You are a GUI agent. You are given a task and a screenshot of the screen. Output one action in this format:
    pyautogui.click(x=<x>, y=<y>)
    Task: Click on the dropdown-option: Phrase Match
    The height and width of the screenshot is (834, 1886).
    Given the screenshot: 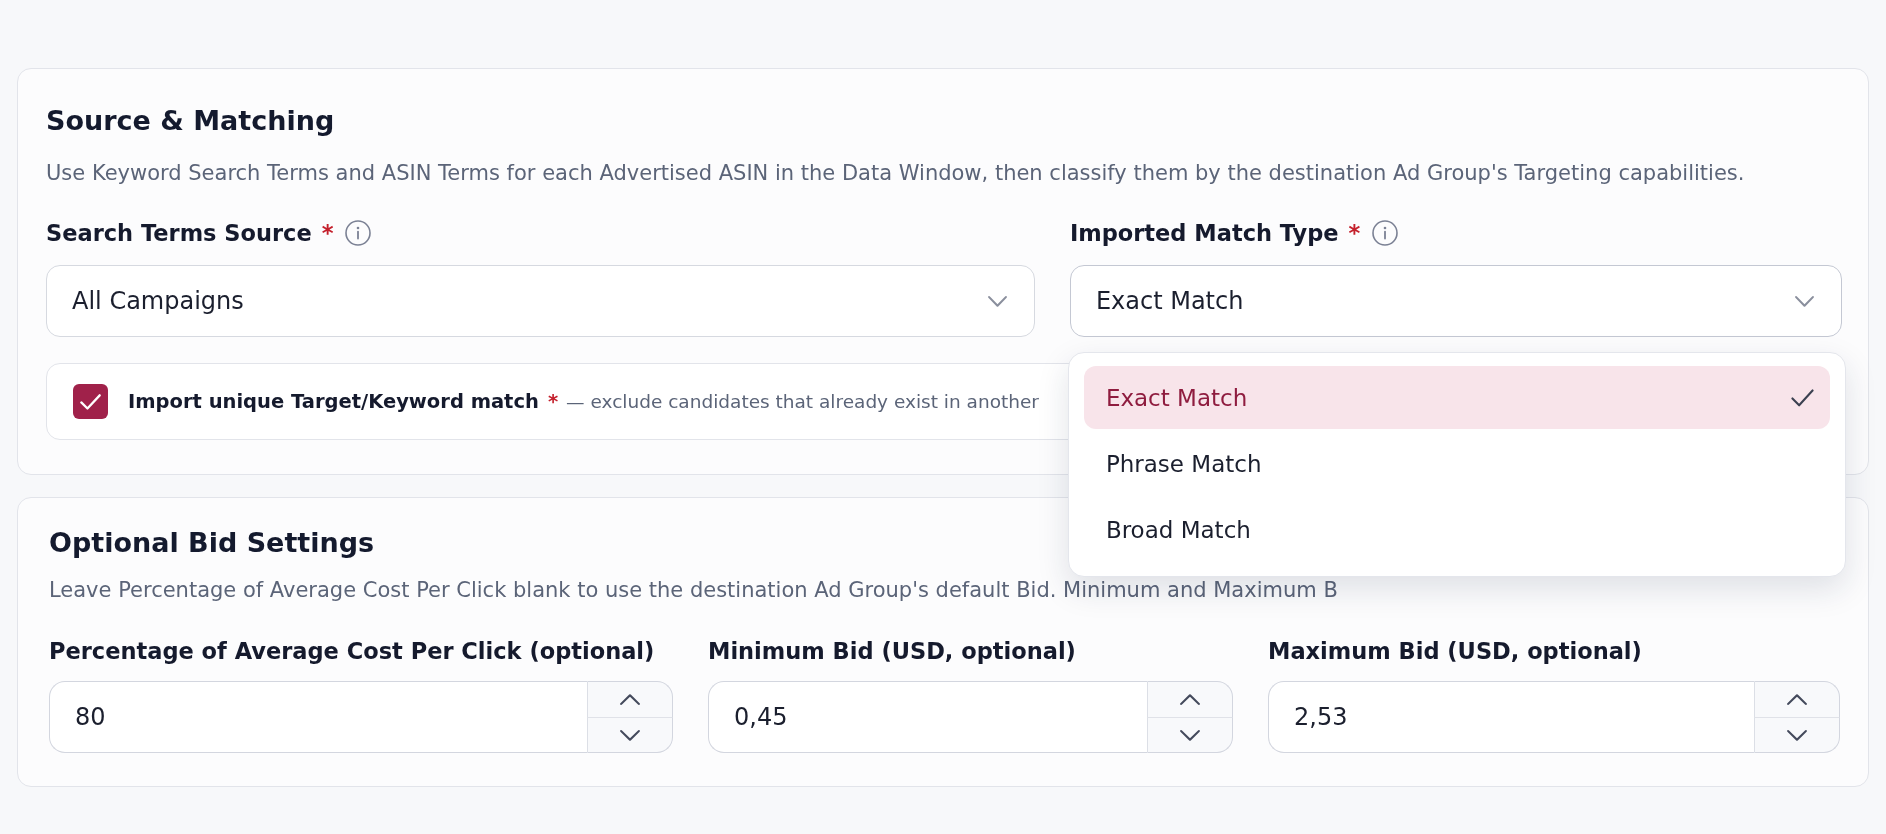 What is the action you would take?
    pyautogui.click(x=1456, y=463)
    